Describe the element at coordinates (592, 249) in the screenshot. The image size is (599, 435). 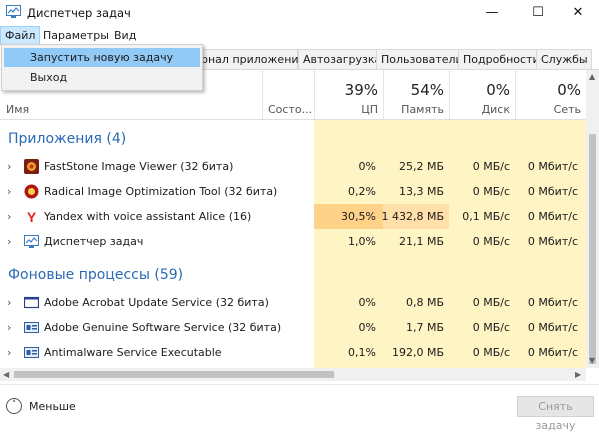
I see `vertical-scroll-thumb` at that location.